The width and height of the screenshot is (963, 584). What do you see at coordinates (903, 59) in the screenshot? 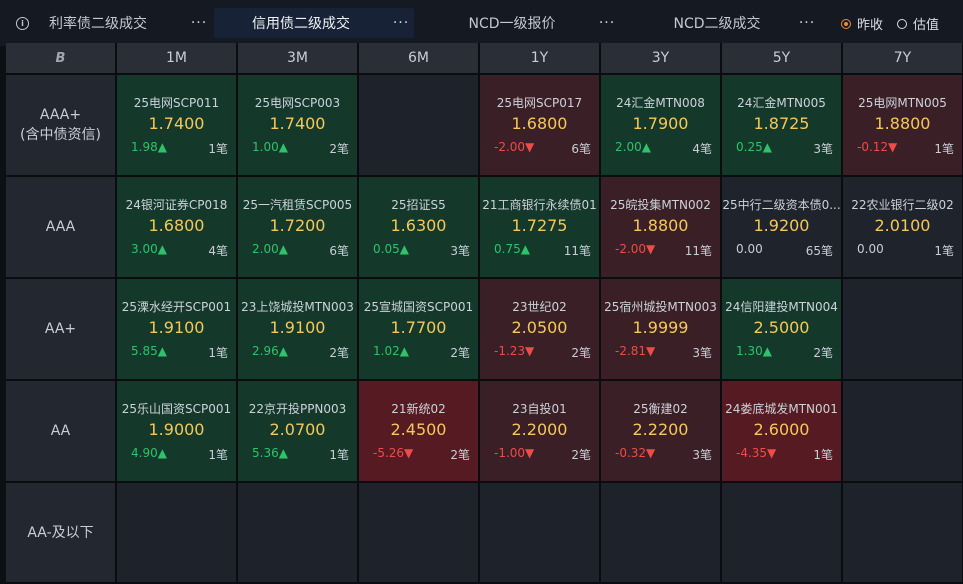
I see `column-header-7y: 7Y` at bounding box center [903, 59].